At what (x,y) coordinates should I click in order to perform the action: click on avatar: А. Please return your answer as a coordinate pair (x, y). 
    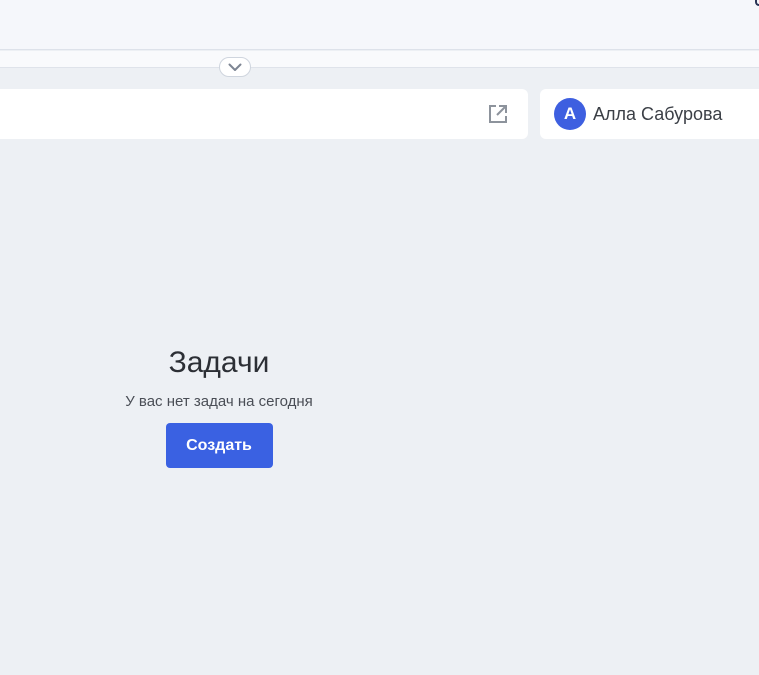
    Looking at the image, I should click on (570, 114).